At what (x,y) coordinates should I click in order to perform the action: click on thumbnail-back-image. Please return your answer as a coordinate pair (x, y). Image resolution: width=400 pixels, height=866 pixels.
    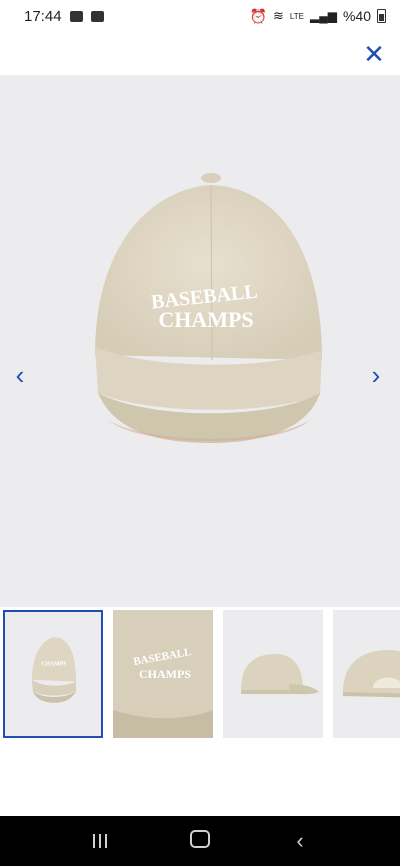
    Looking at the image, I should click on (371, 674).